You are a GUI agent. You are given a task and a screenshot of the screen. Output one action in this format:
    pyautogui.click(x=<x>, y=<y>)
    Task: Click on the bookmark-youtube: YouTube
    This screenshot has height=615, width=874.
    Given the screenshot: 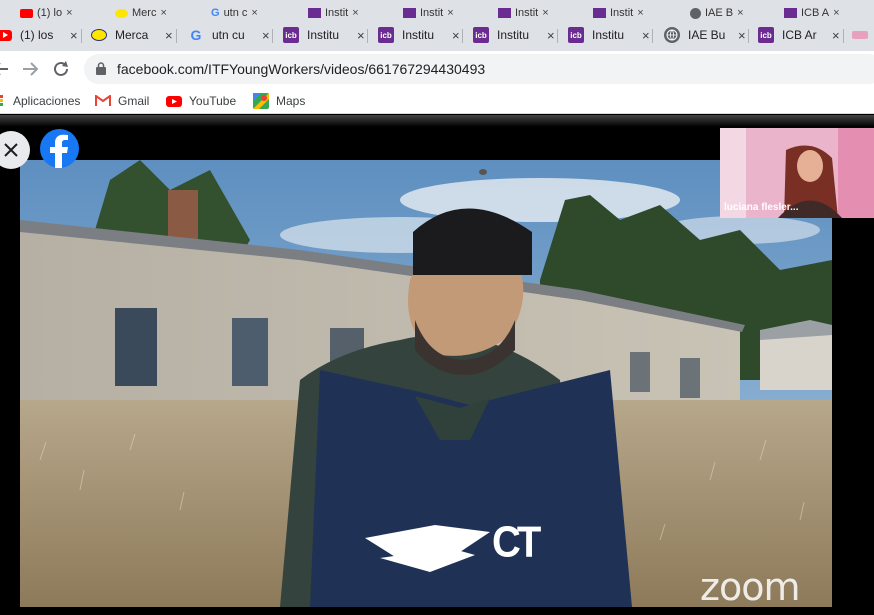 What is the action you would take?
    pyautogui.click(x=201, y=101)
    